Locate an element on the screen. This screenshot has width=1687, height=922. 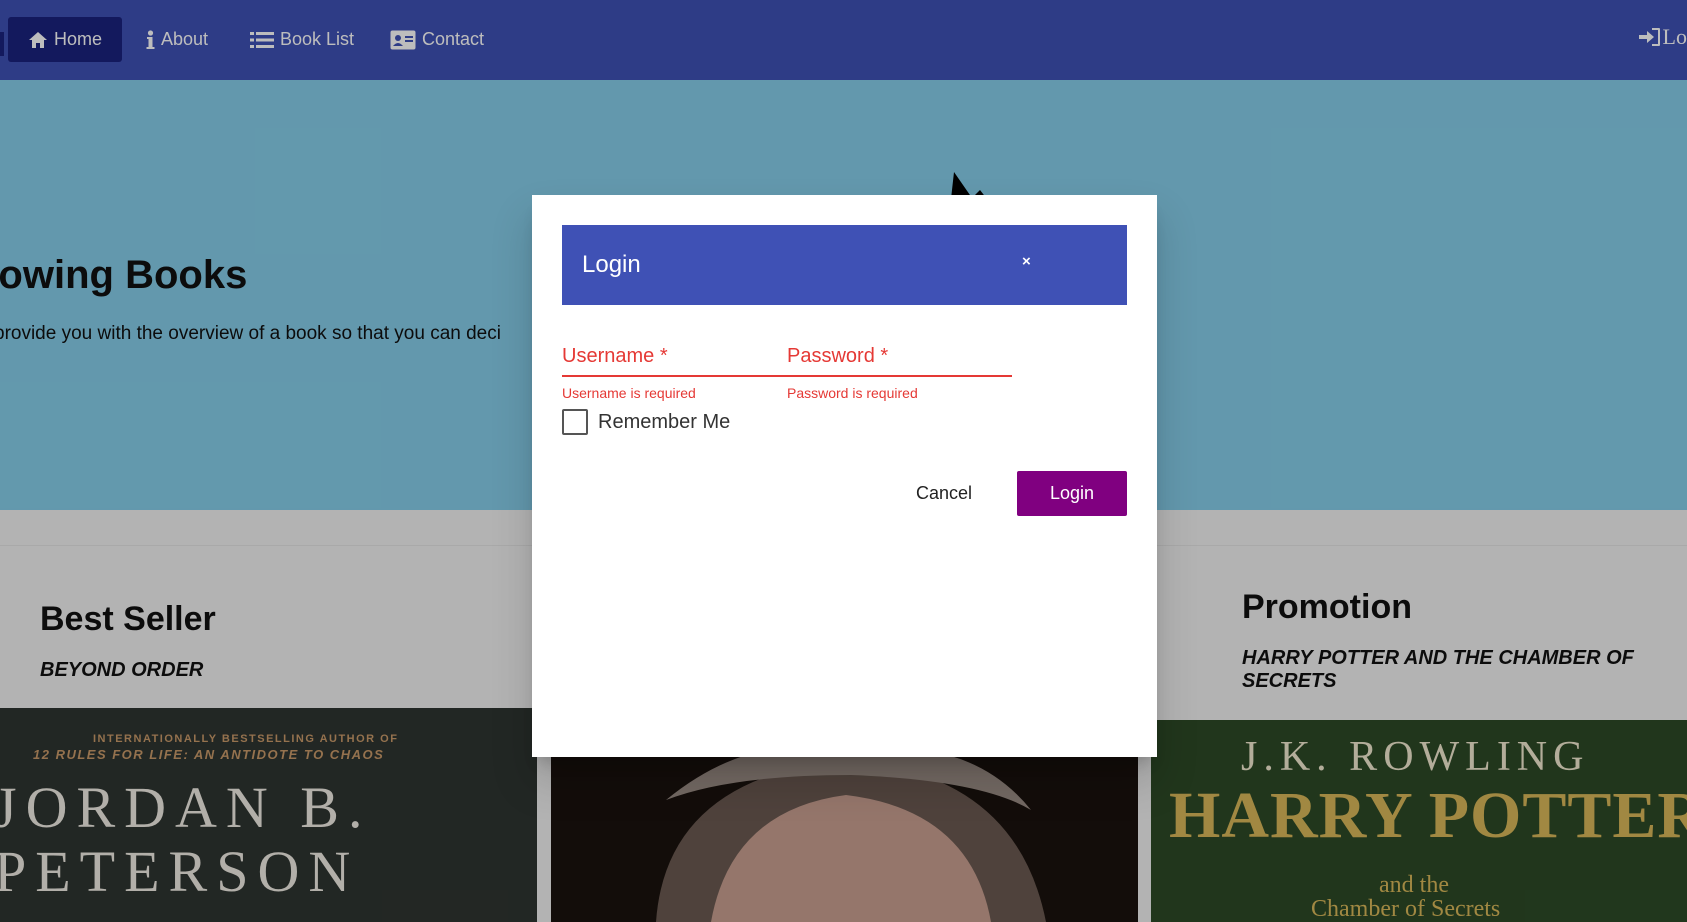
password-label: Password * is located at coordinates (838, 356).